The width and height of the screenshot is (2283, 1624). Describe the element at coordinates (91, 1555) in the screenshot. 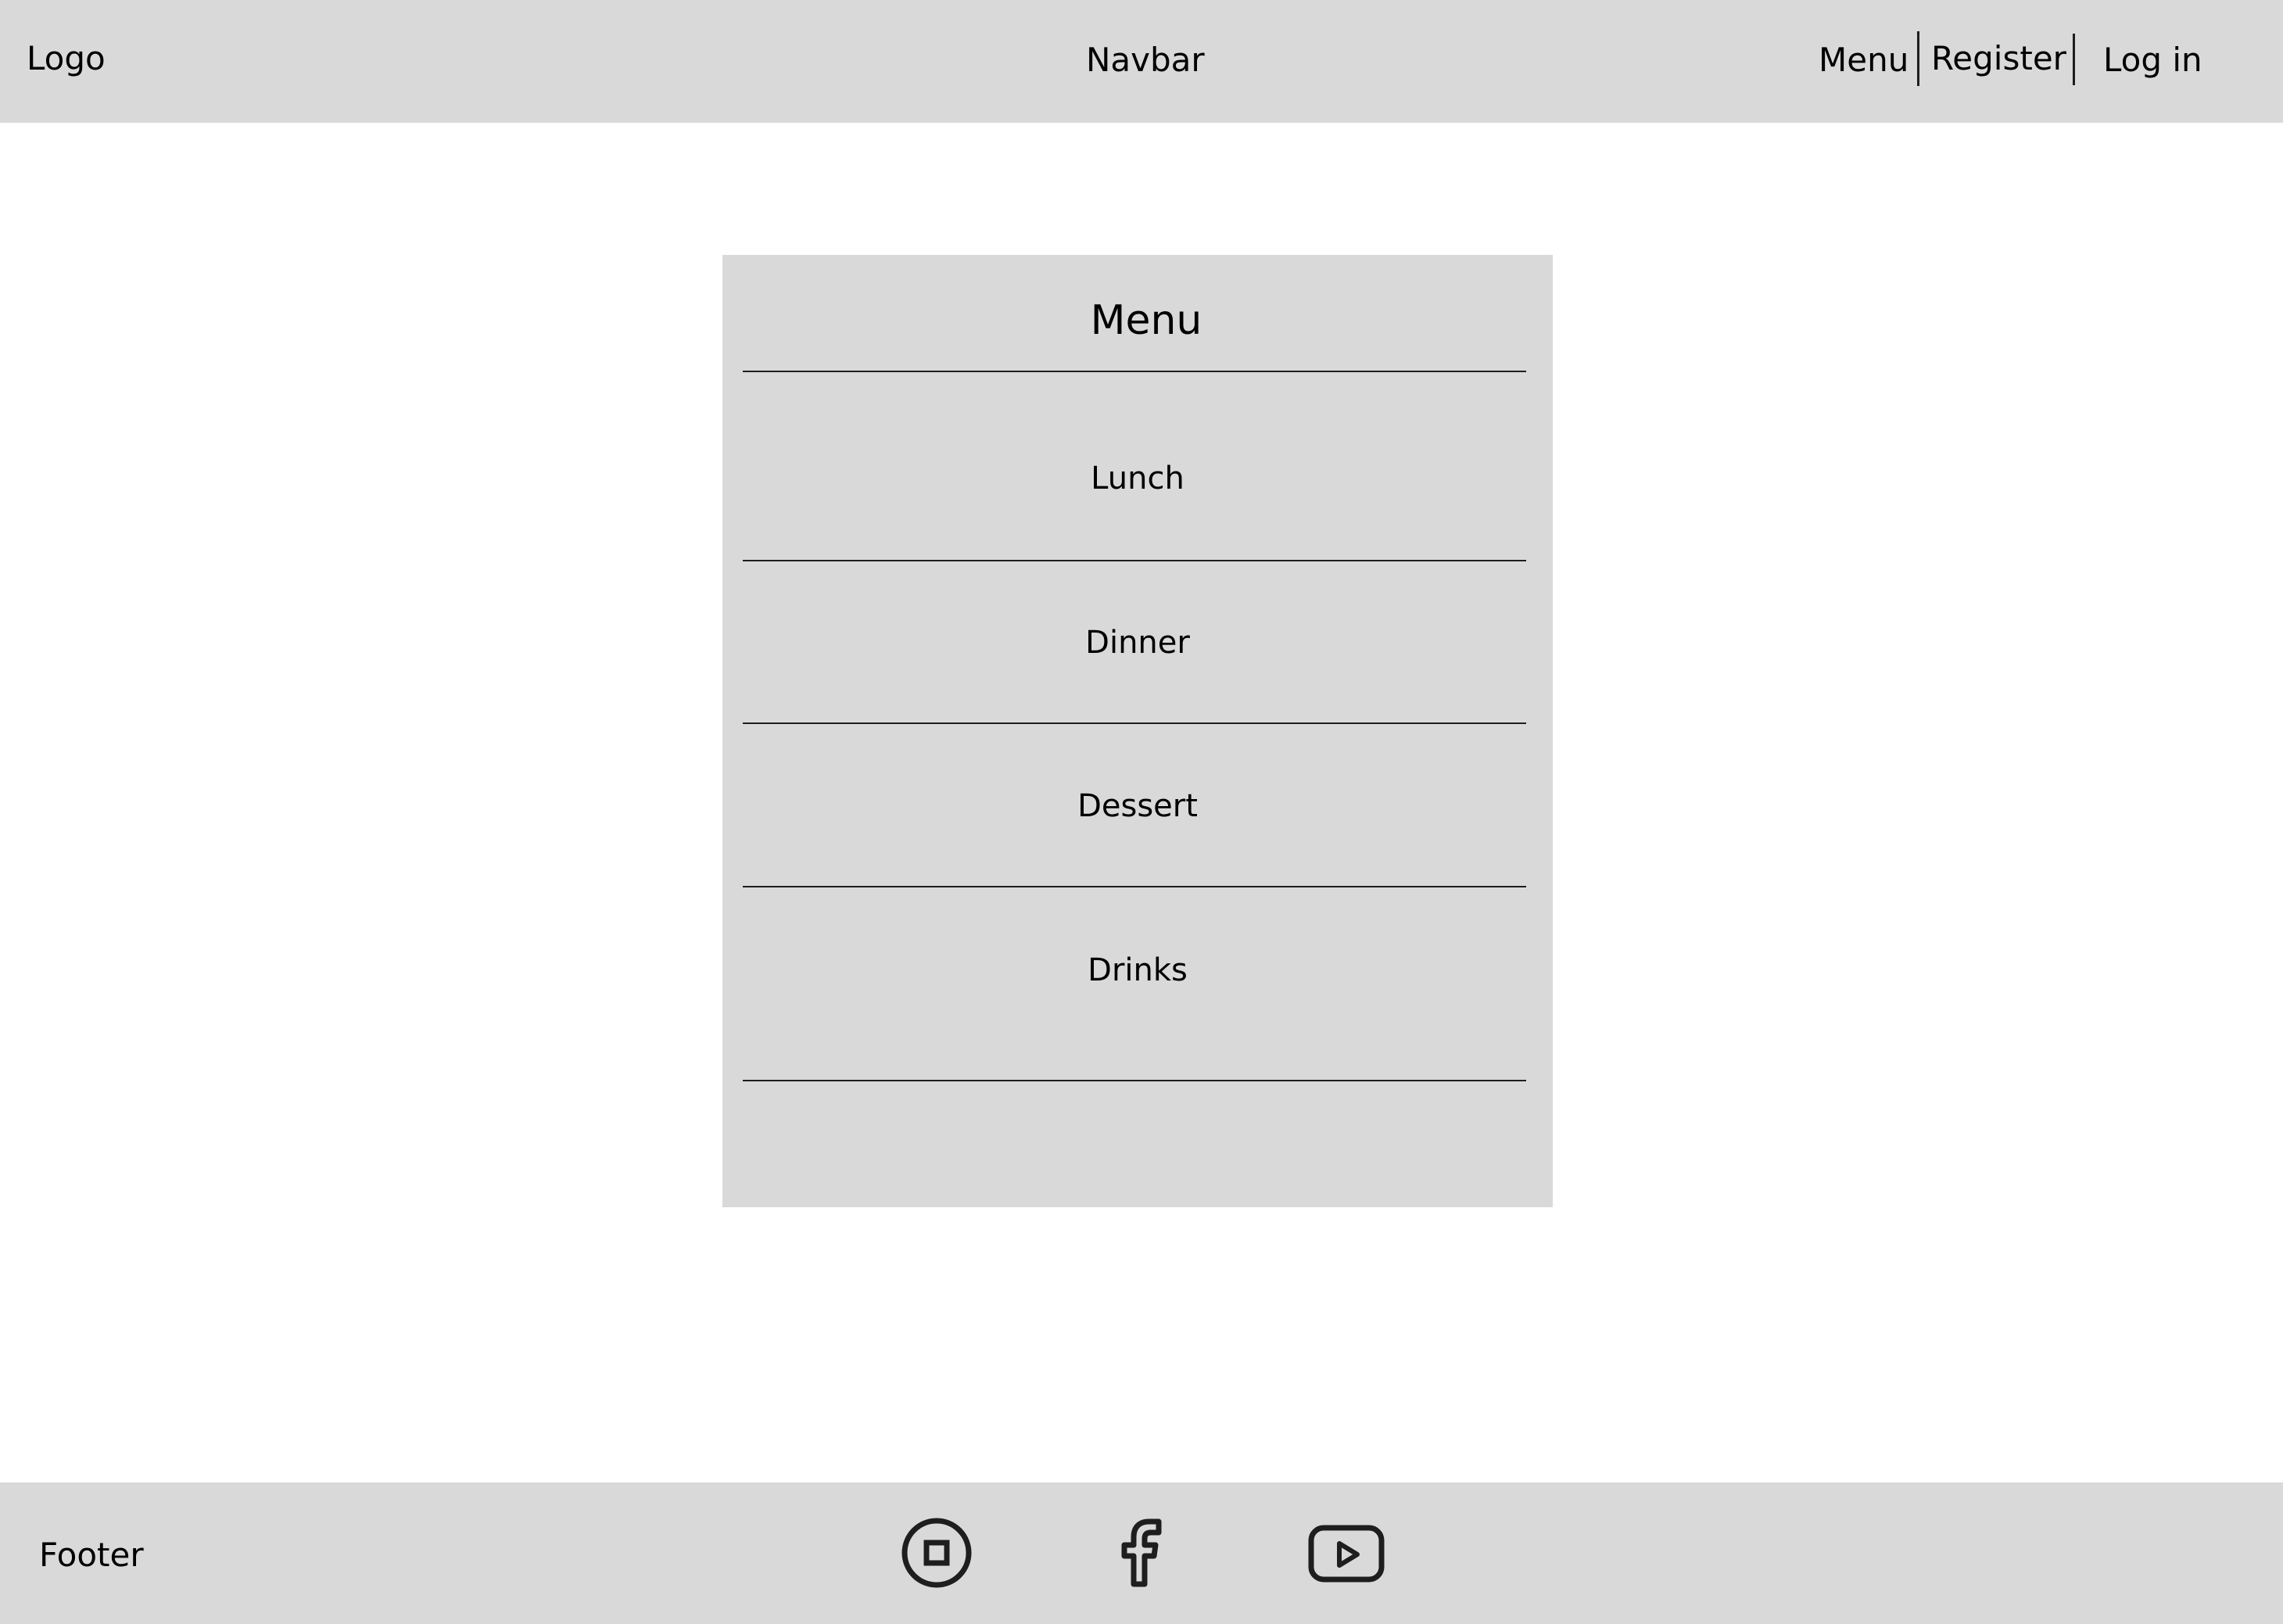

I see `footer-label: Footer` at that location.